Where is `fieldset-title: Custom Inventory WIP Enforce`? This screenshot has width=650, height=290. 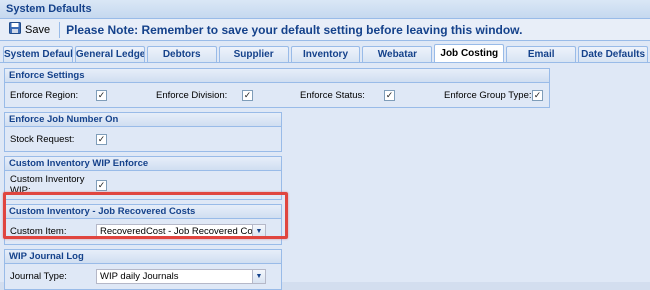
fieldset-title: Custom Inventory WIP Enforce is located at coordinates (143, 164).